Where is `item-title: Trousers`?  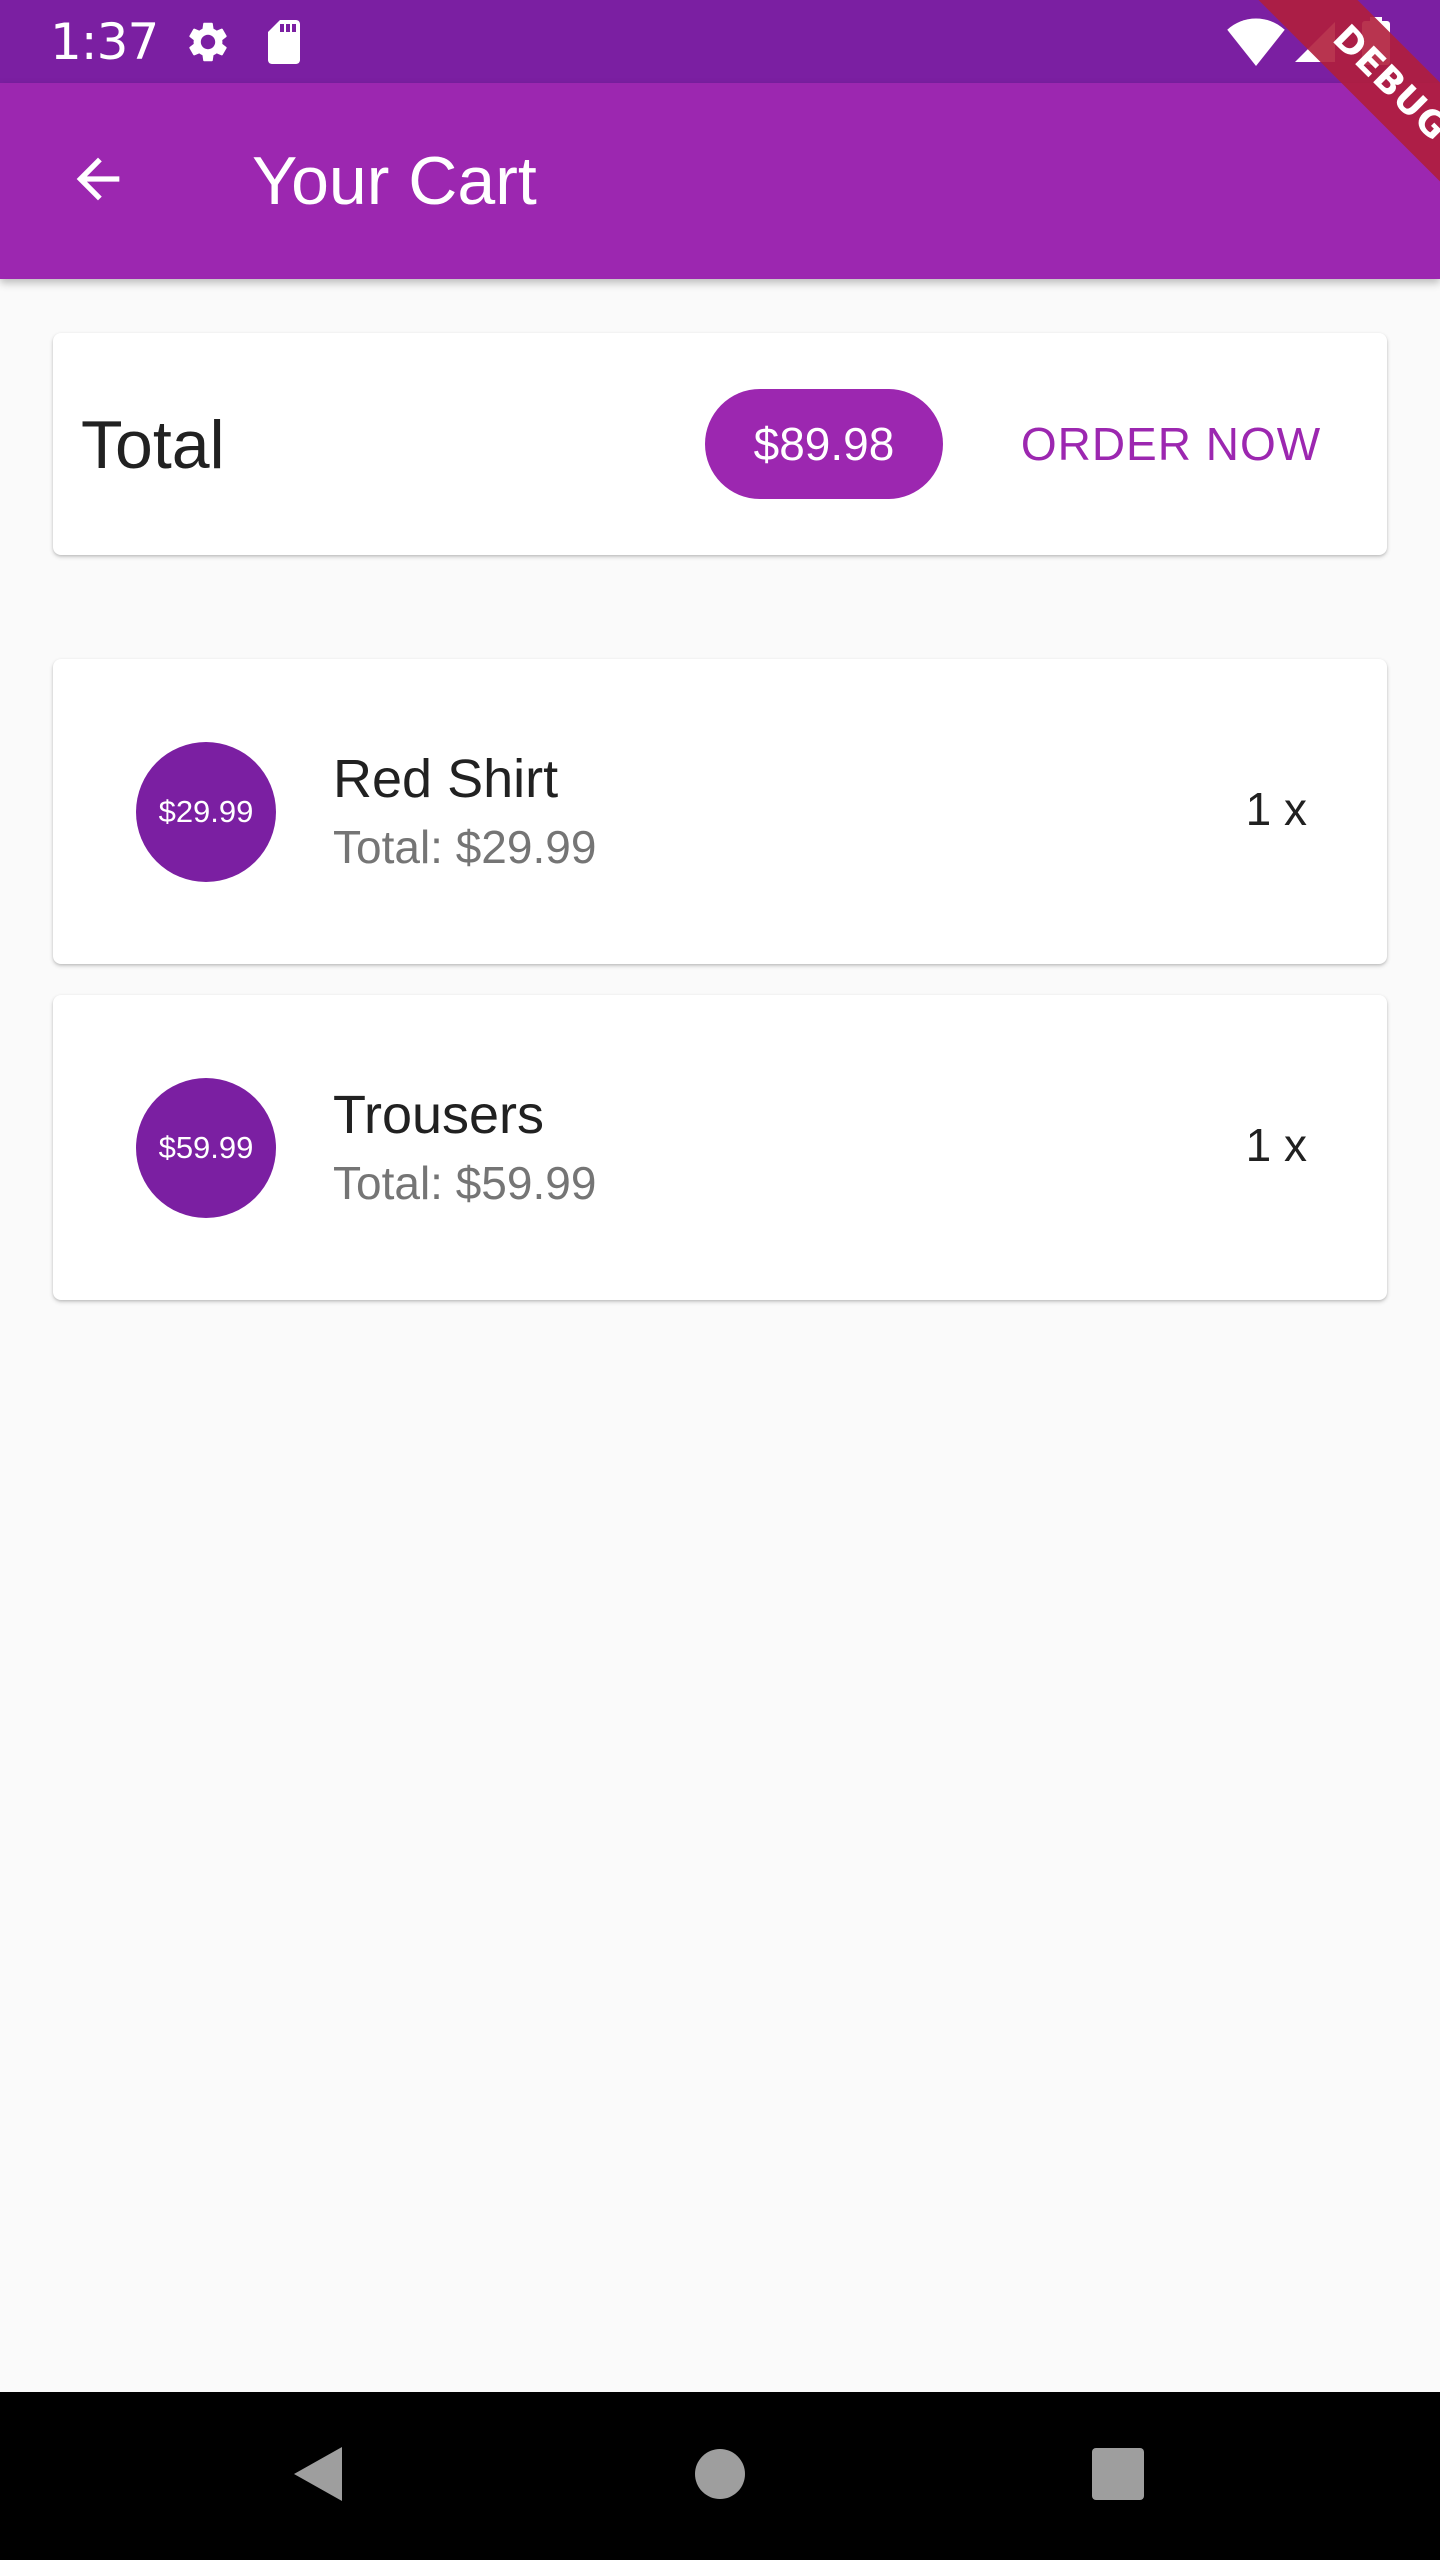
item-title: Trousers is located at coordinates (439, 1115).